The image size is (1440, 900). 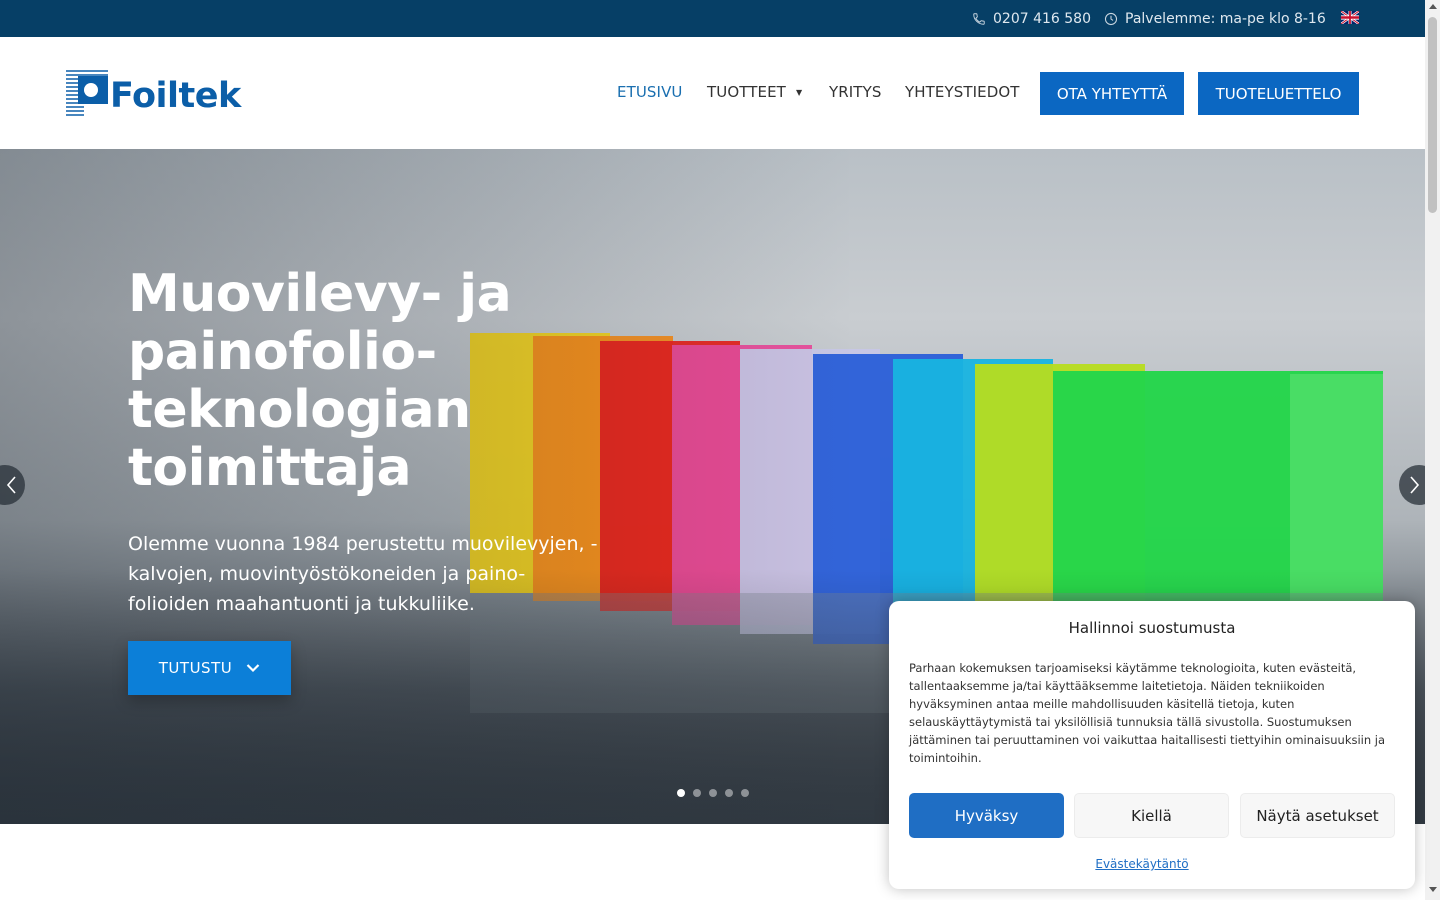 What do you see at coordinates (175, 96) in the screenshot?
I see `logo-text: Foiltek` at bounding box center [175, 96].